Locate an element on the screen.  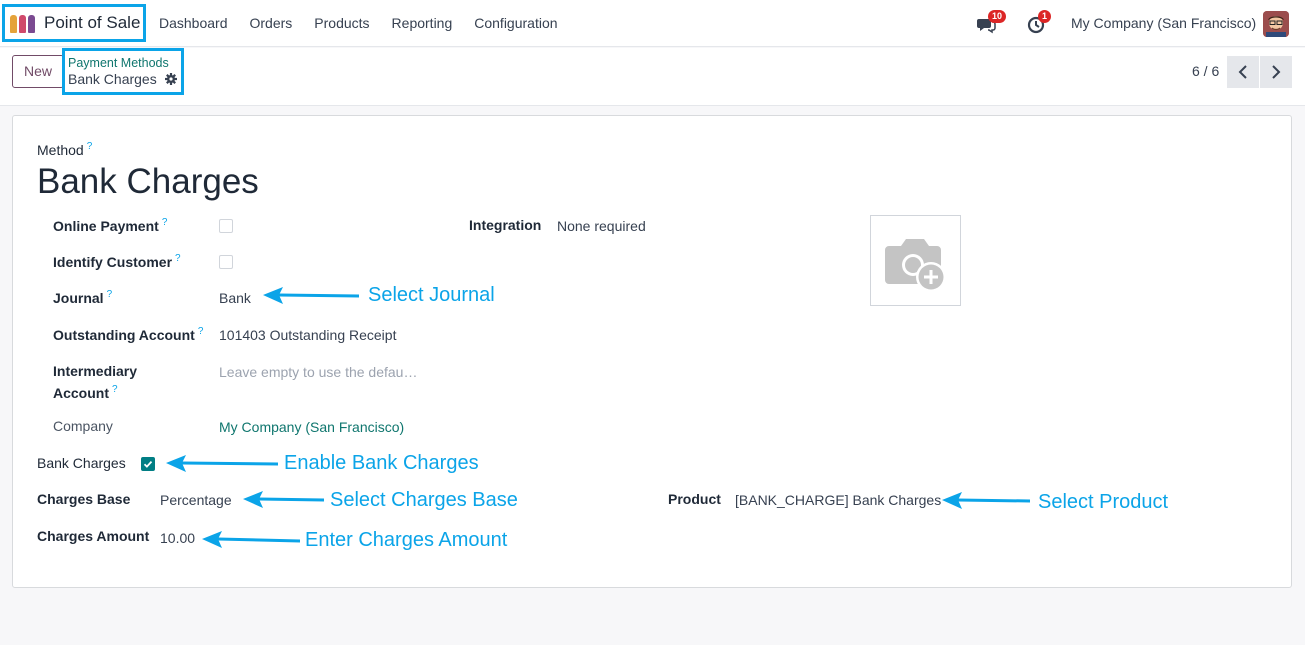
pager-previous-button is located at coordinates (1243, 72).